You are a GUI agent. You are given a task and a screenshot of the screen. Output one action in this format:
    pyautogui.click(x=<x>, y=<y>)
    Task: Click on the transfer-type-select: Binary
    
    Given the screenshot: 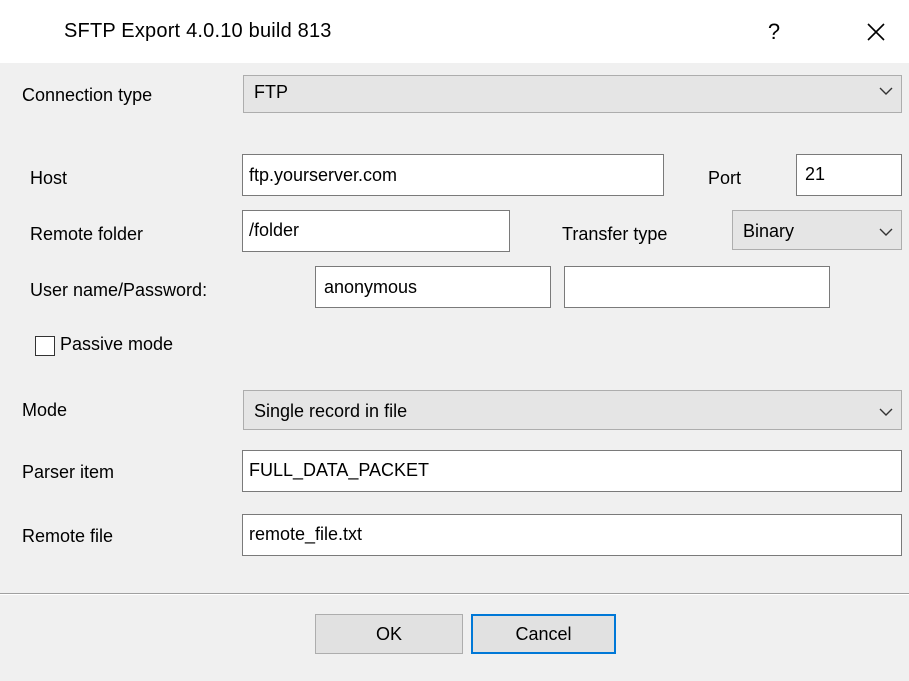 What is the action you would take?
    pyautogui.click(x=817, y=230)
    